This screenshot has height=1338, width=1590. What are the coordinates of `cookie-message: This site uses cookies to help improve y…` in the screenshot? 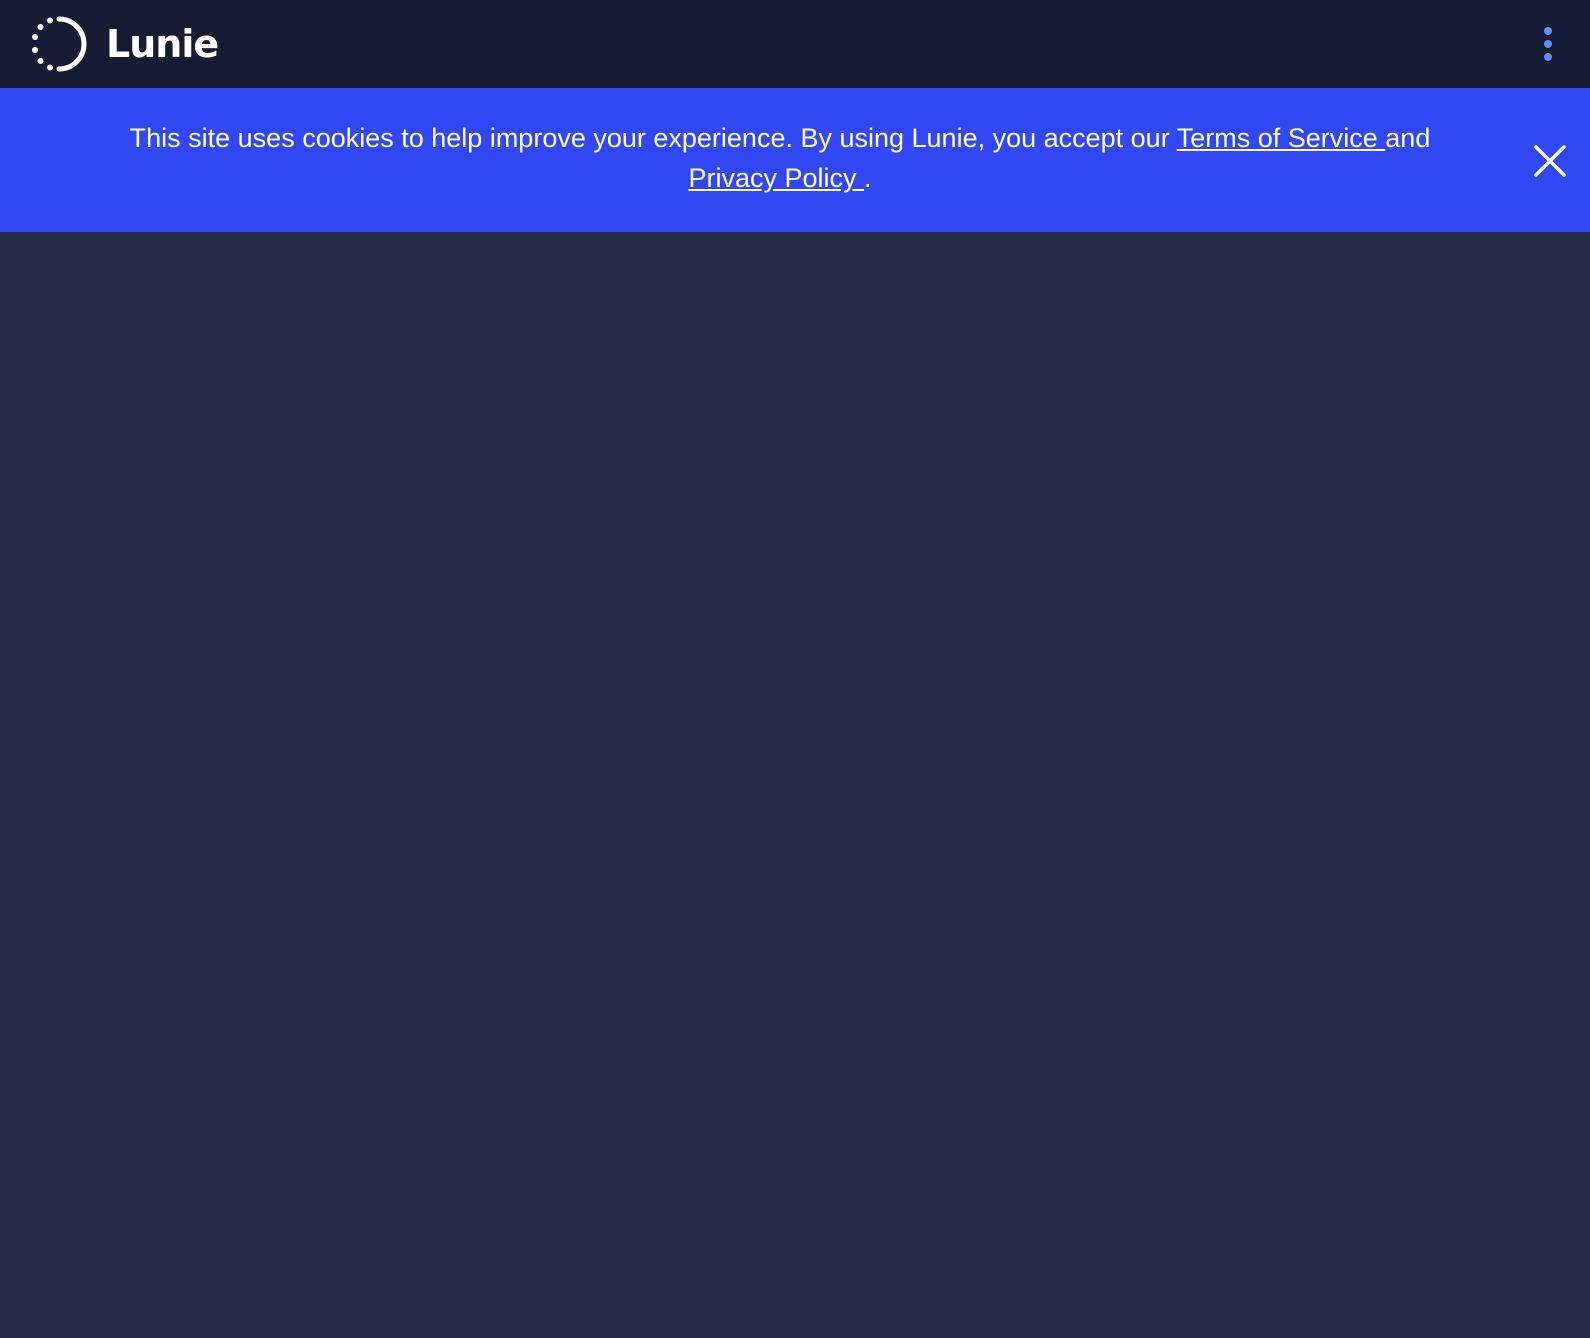 It's located at (780, 158).